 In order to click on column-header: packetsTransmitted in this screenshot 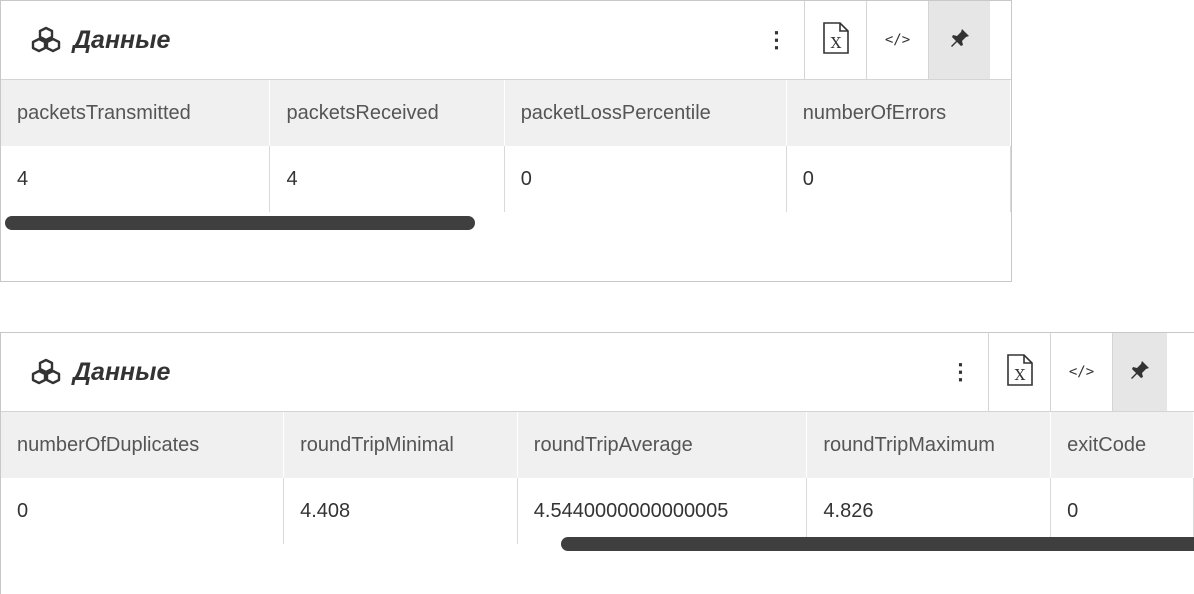, I will do `click(136, 113)`.